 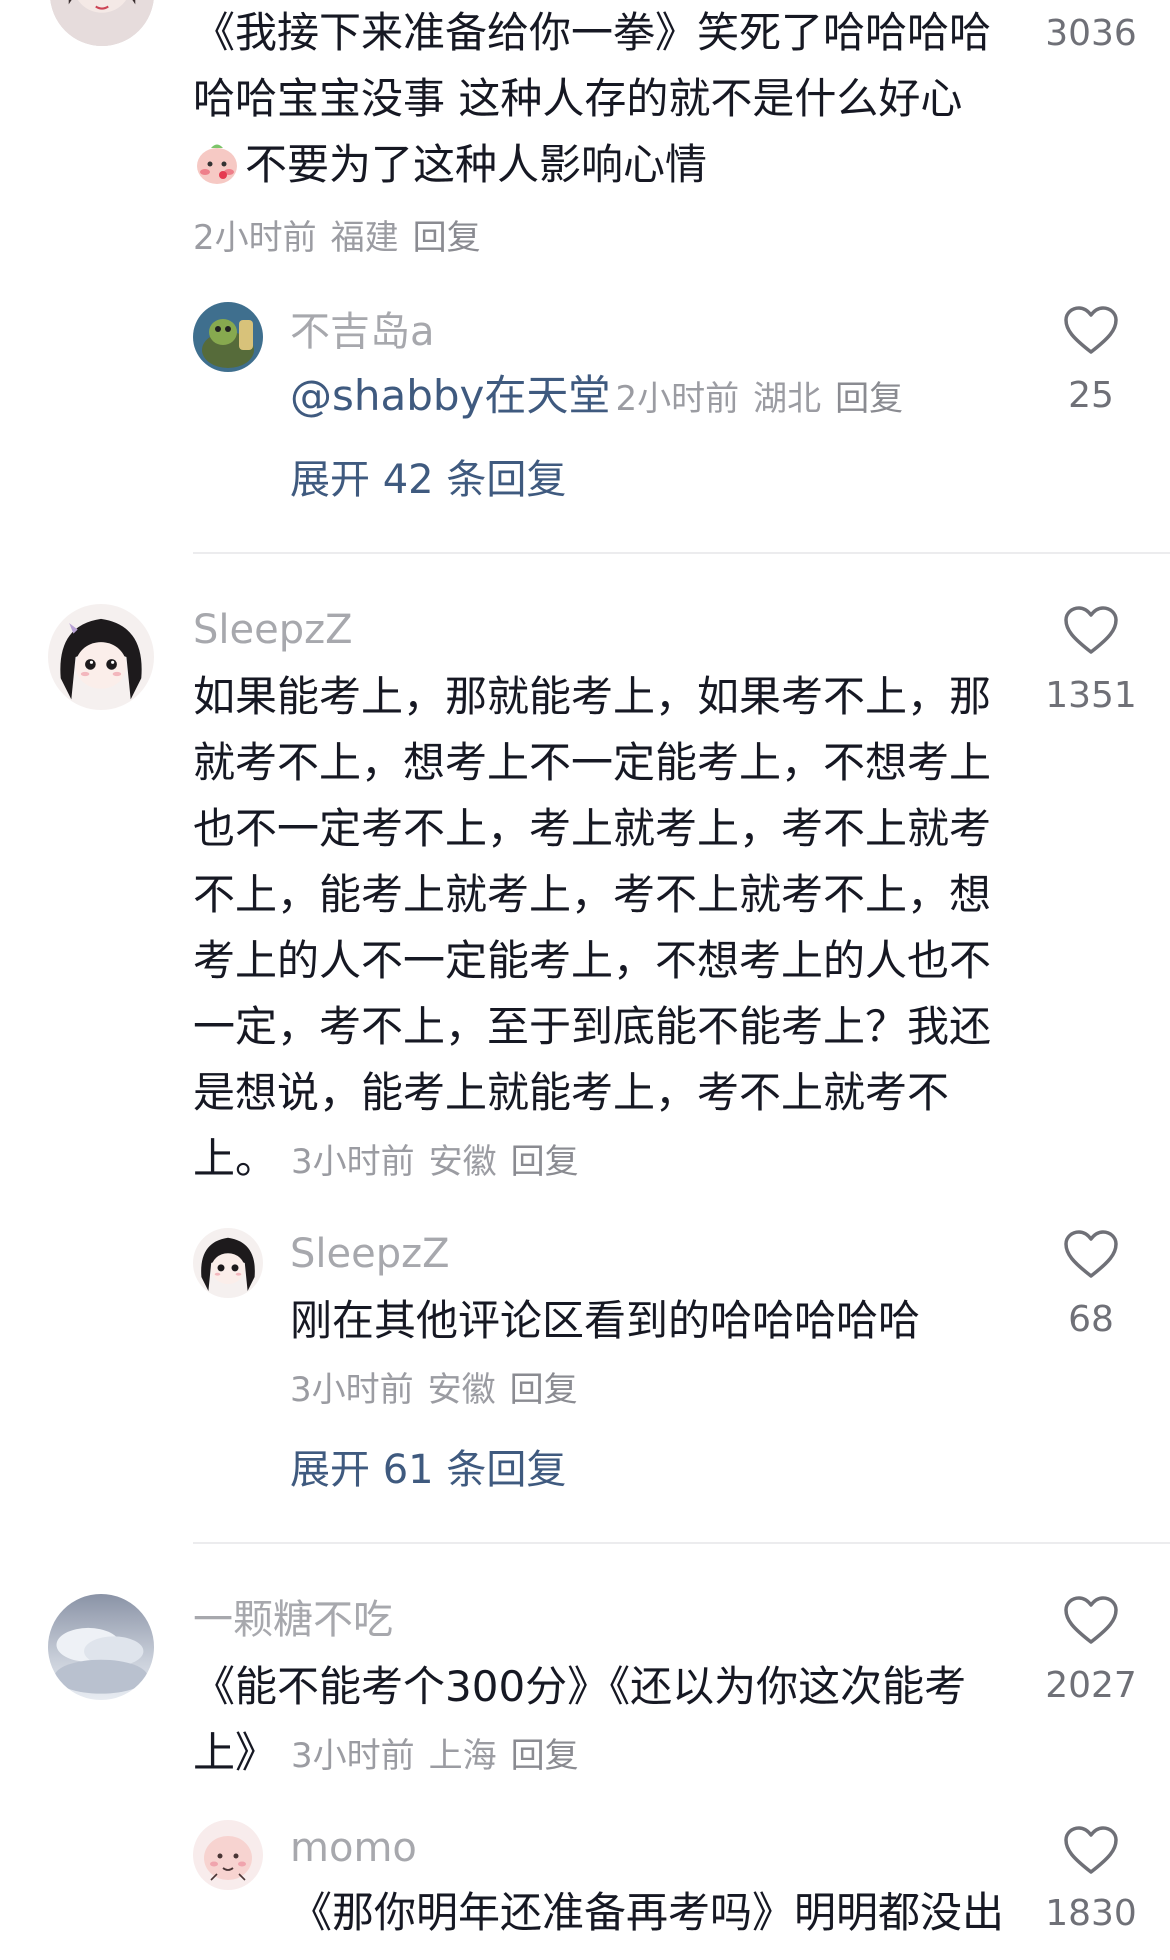 What do you see at coordinates (353, 1848) in the screenshot?
I see `reply-username: momo` at bounding box center [353, 1848].